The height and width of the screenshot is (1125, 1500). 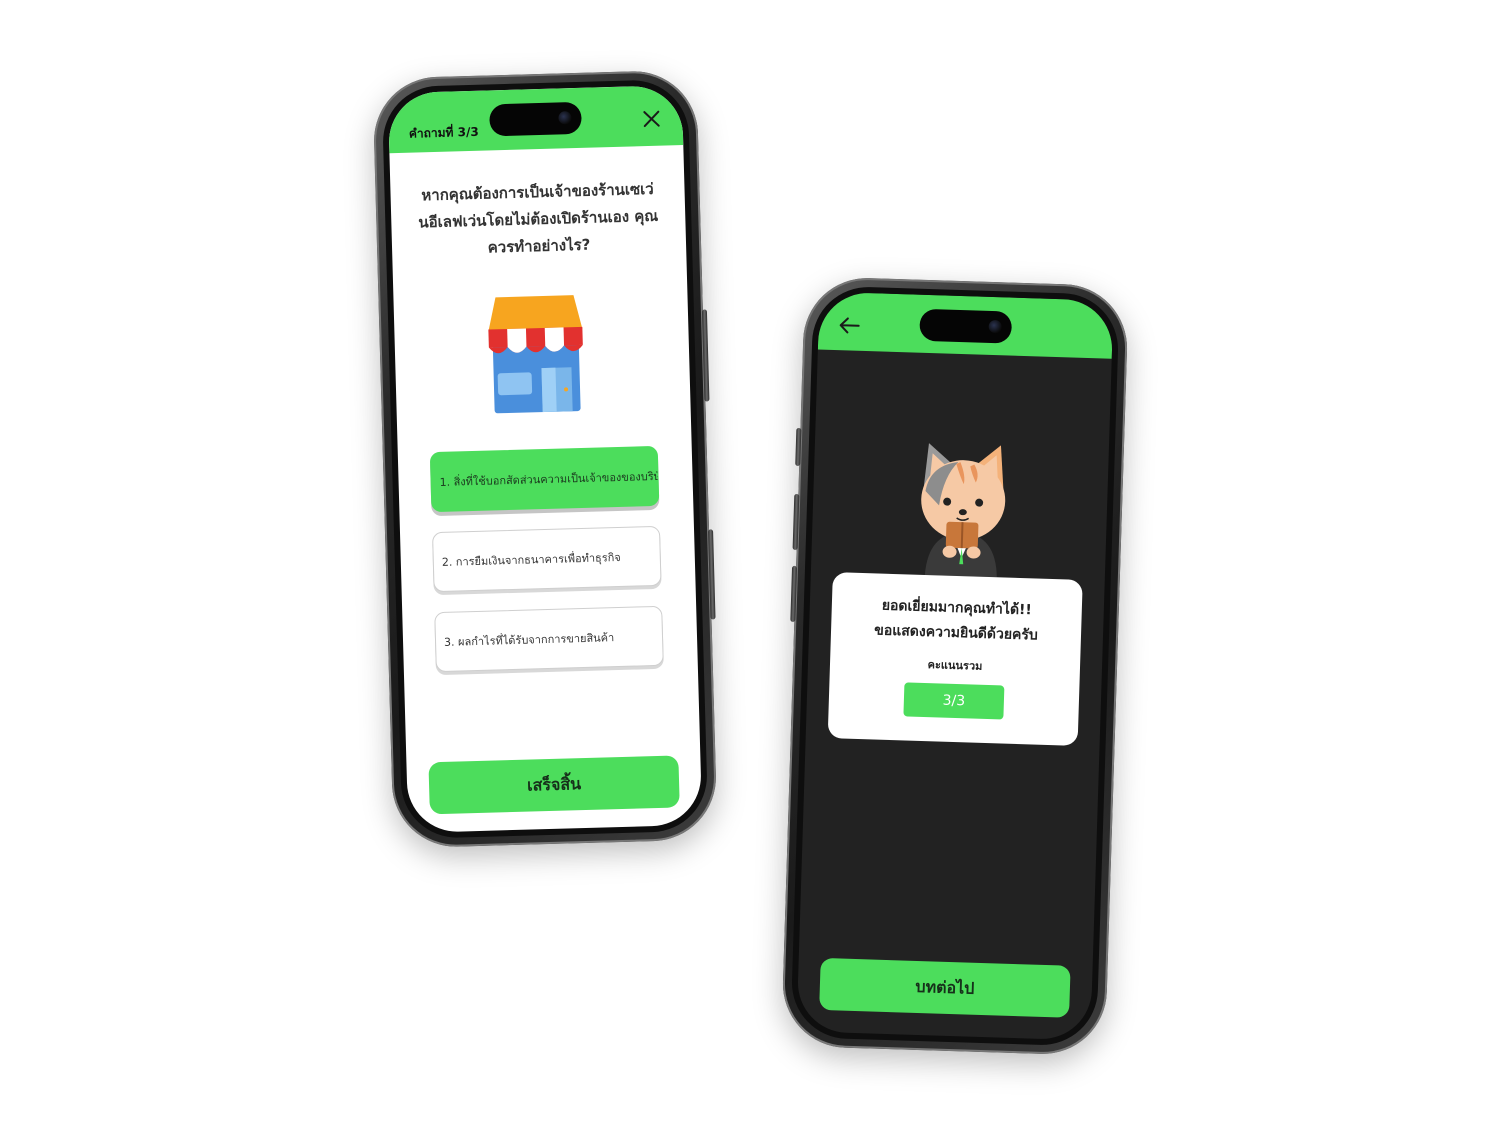 I want to click on question-counter: คำถามที่ 3/3, so click(x=443, y=132).